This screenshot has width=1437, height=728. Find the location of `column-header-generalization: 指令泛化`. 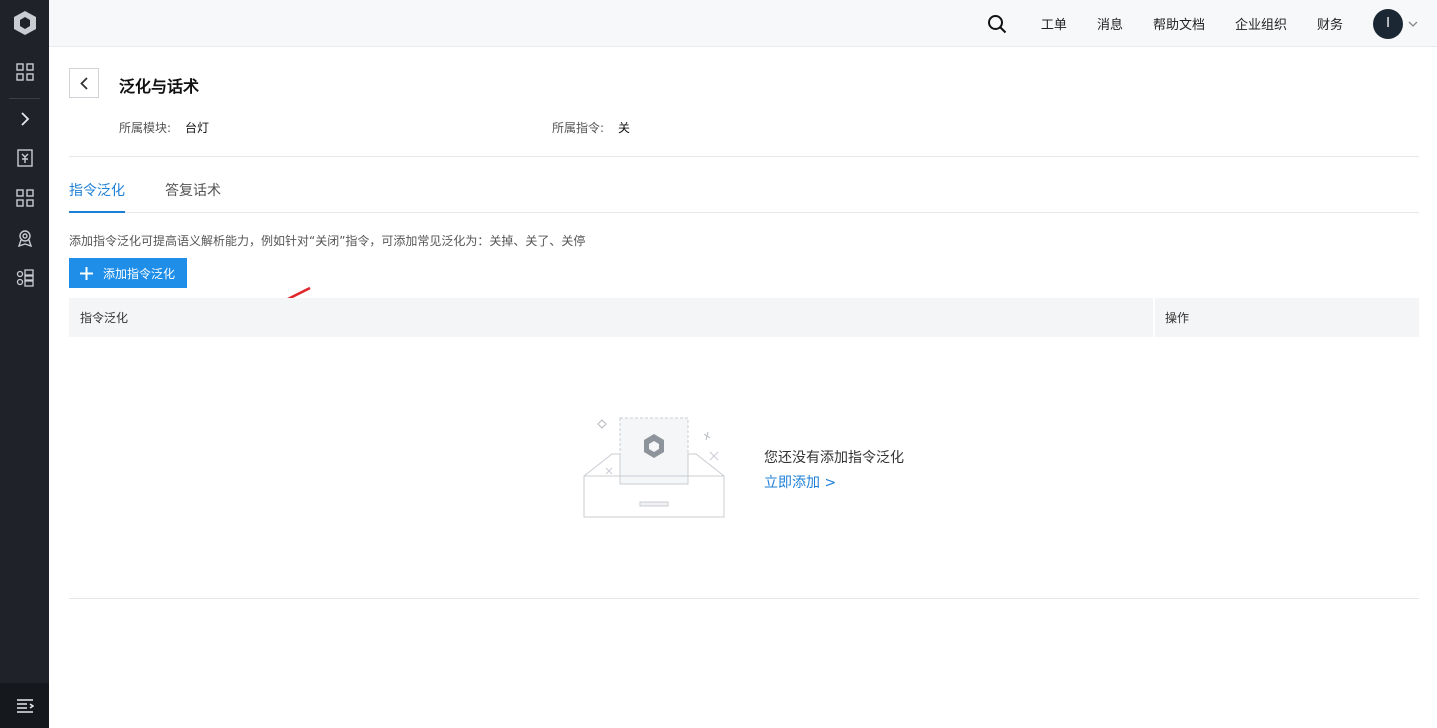

column-header-generalization: 指令泛化 is located at coordinates (104, 318).